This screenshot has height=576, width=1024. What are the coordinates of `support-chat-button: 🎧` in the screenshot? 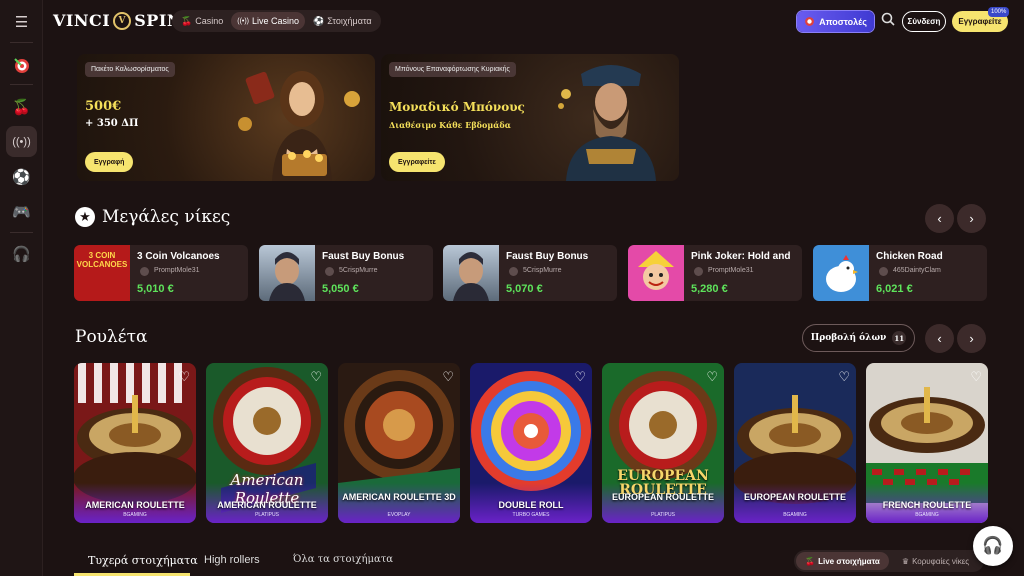 It's located at (993, 546).